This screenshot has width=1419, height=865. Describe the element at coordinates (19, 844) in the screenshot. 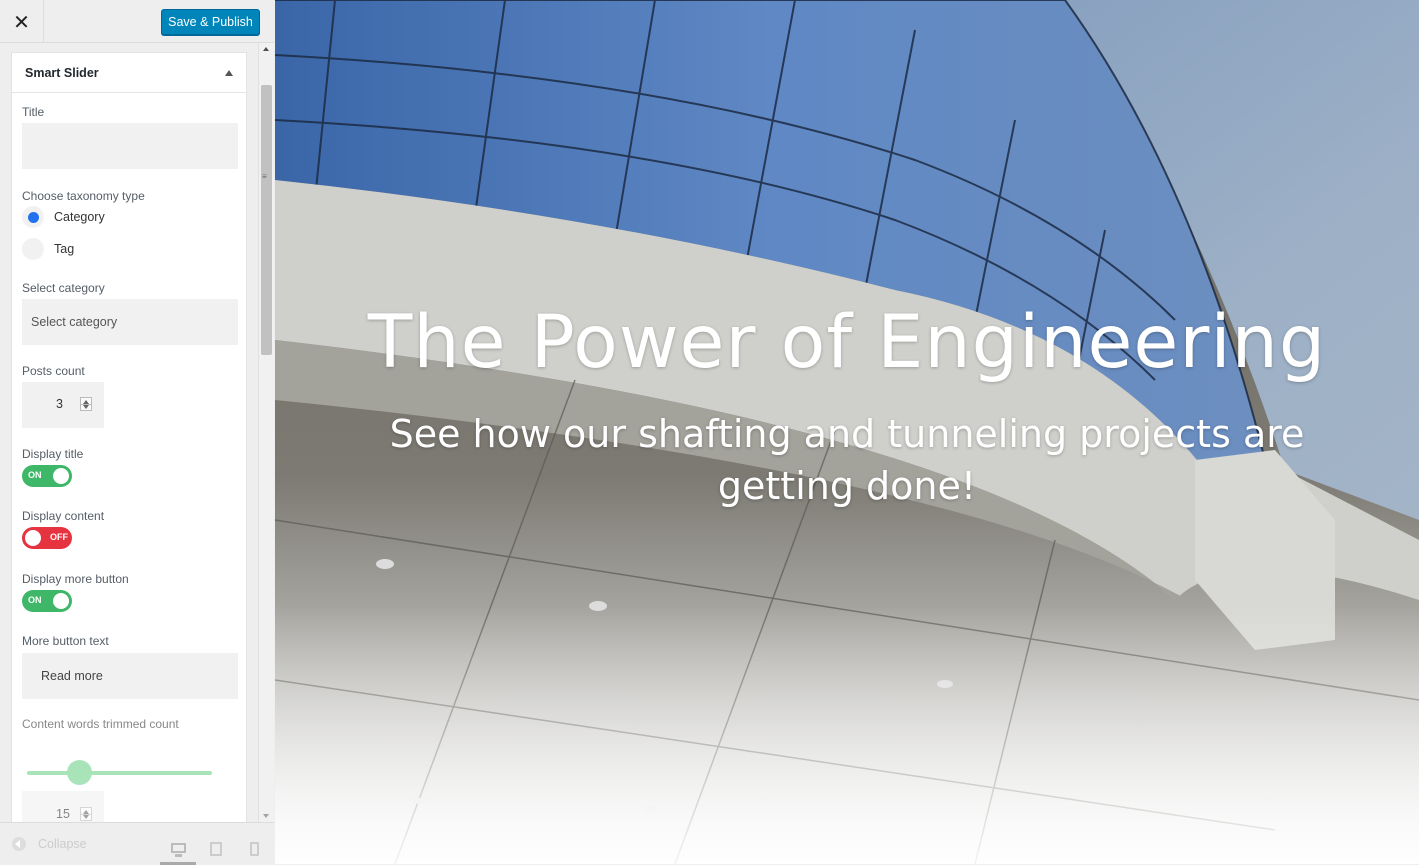

I see `collapse-icon` at that location.